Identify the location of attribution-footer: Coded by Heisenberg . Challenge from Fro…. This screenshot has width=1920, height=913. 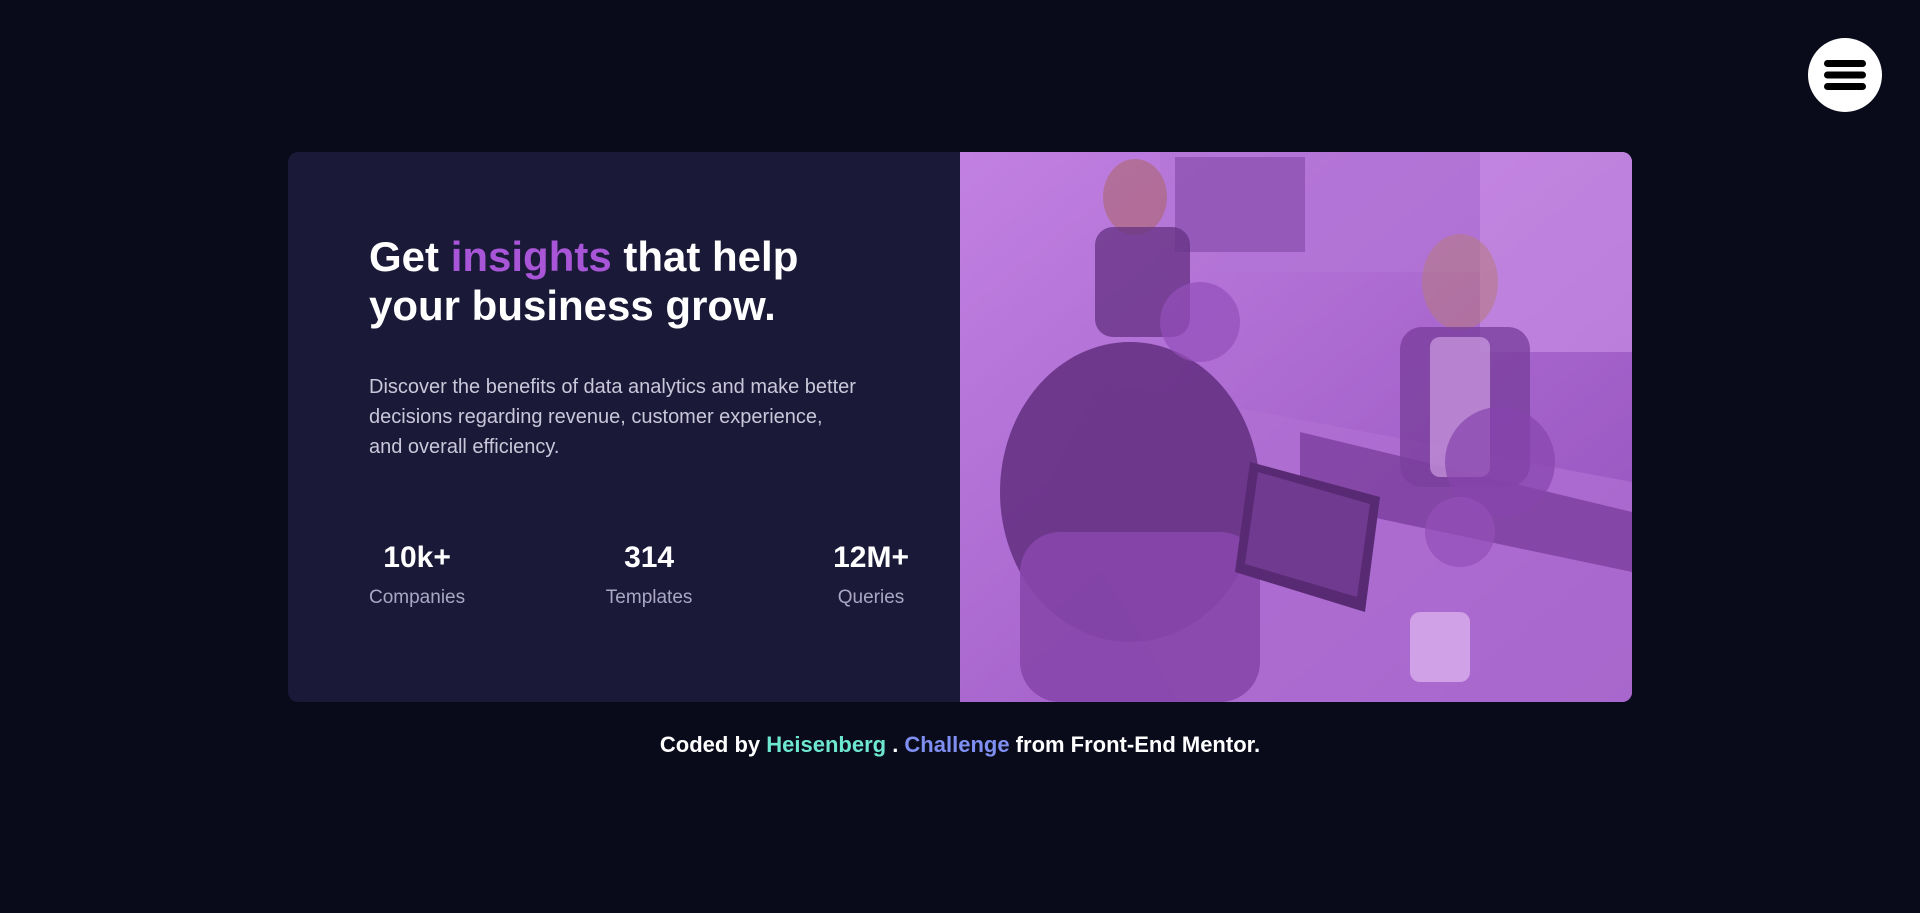
(960, 745).